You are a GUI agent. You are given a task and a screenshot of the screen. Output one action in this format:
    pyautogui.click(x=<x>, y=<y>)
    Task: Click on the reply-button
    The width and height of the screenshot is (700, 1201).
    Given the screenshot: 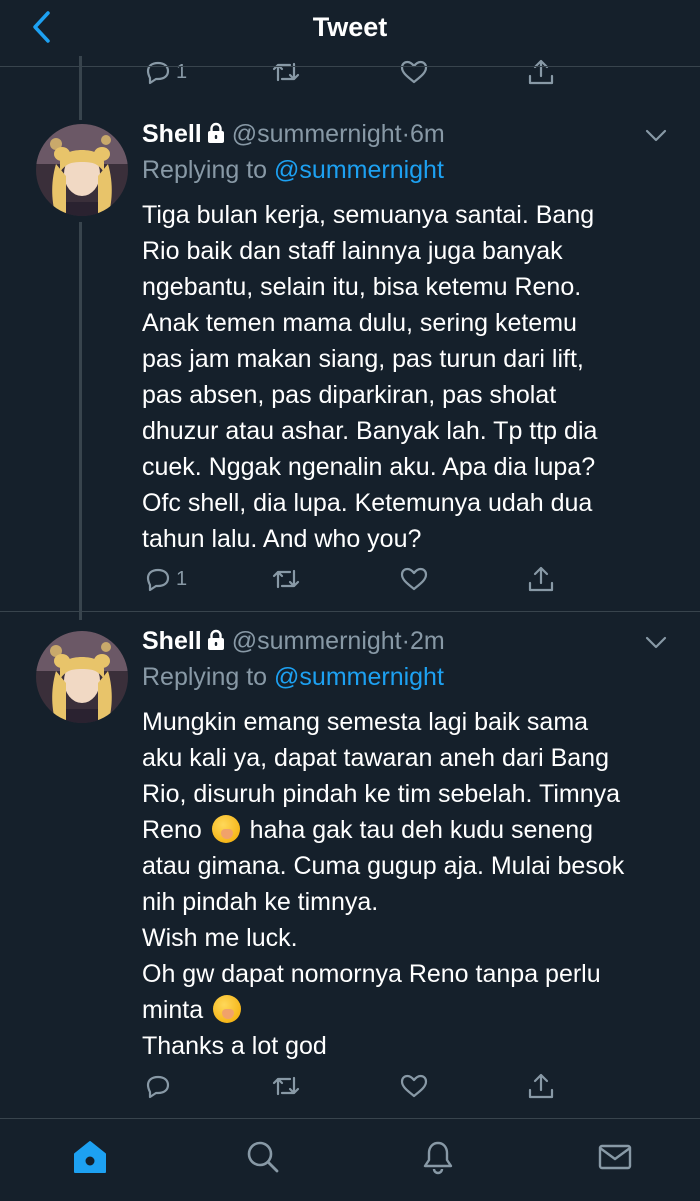 What is the action you would take?
    pyautogui.click(x=158, y=1086)
    